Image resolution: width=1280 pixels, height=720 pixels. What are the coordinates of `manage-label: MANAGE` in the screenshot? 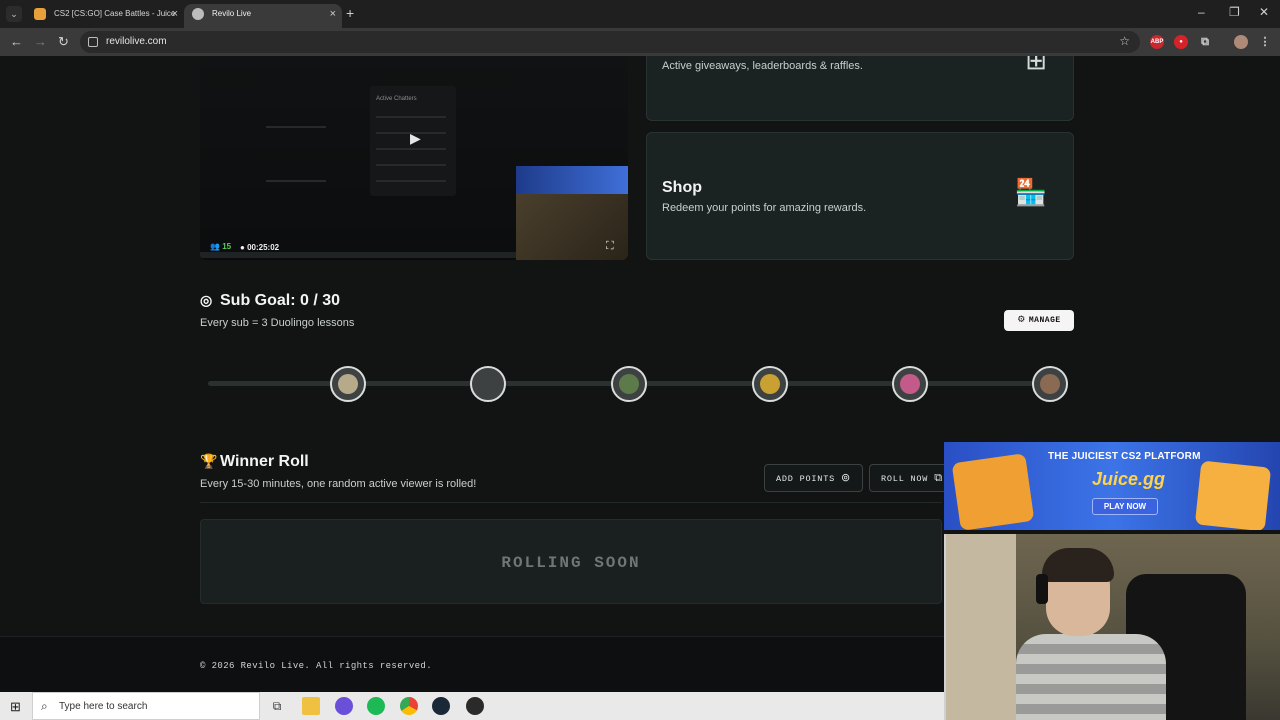 It's located at (1044, 320).